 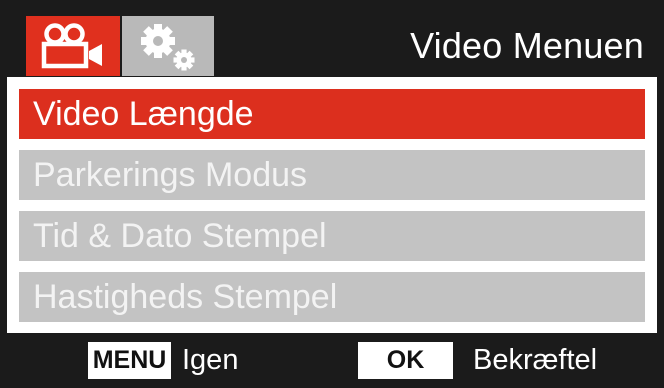 What do you see at coordinates (210, 360) in the screenshot?
I see `menu-key-hint: Igen` at bounding box center [210, 360].